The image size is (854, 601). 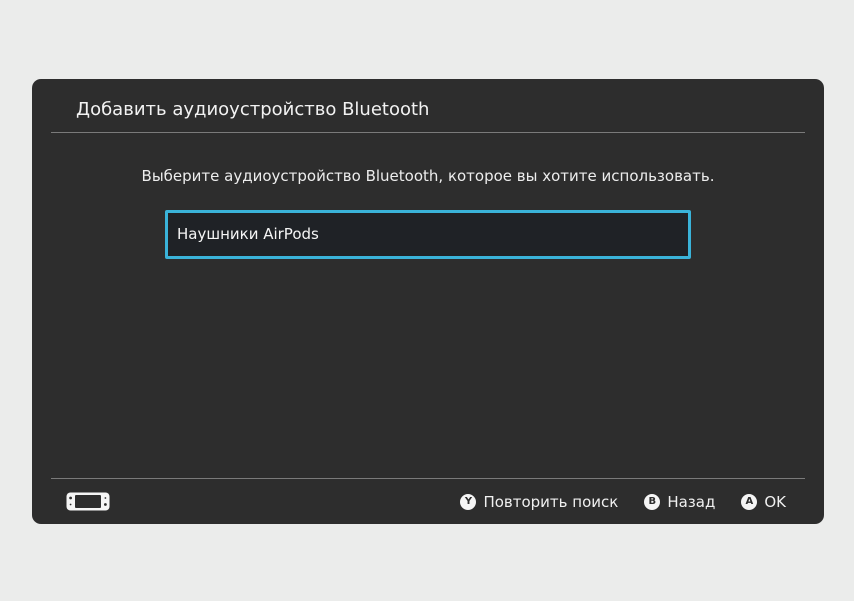 I want to click on retry-search-label: Повторить поиск, so click(x=551, y=502).